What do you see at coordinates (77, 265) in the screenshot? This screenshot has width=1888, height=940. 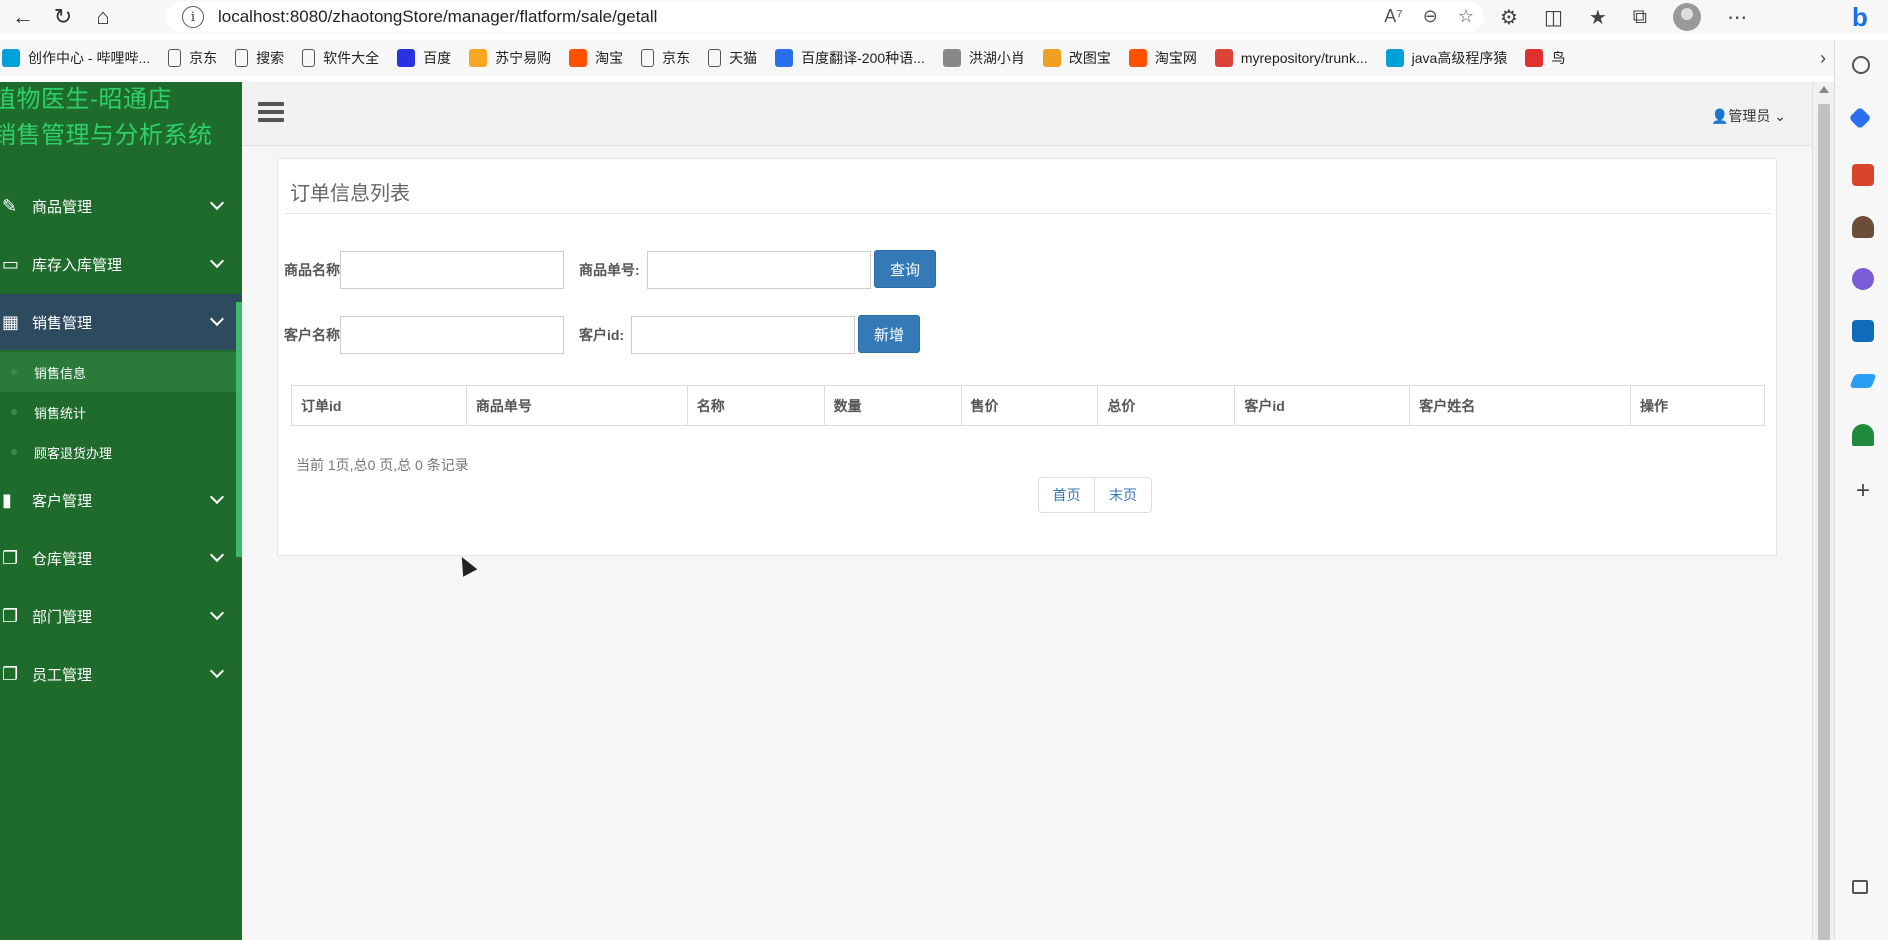 I see `sidebar-item-label: 库存入库管理` at bounding box center [77, 265].